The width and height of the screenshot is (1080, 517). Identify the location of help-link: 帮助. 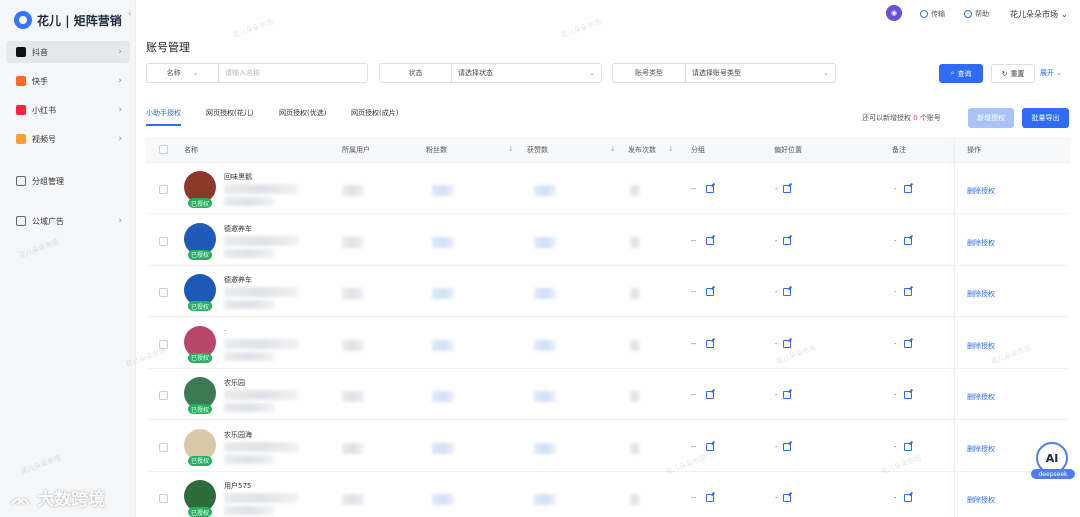
(976, 14).